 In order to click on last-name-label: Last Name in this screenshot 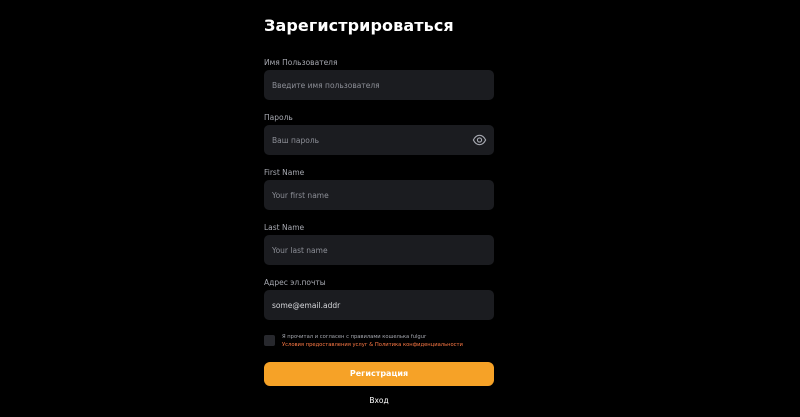, I will do `click(284, 227)`.